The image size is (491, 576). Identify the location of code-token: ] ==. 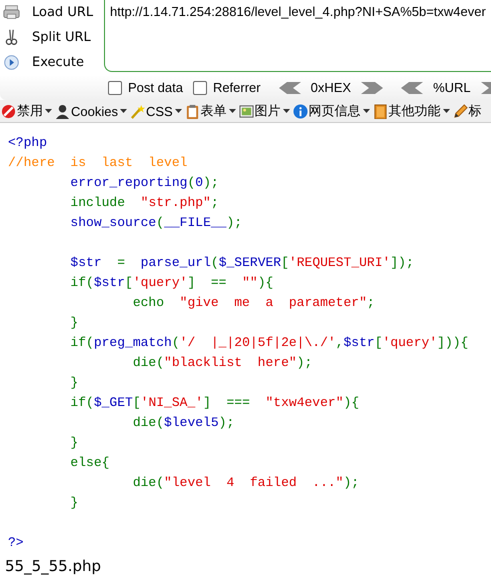
(207, 282).